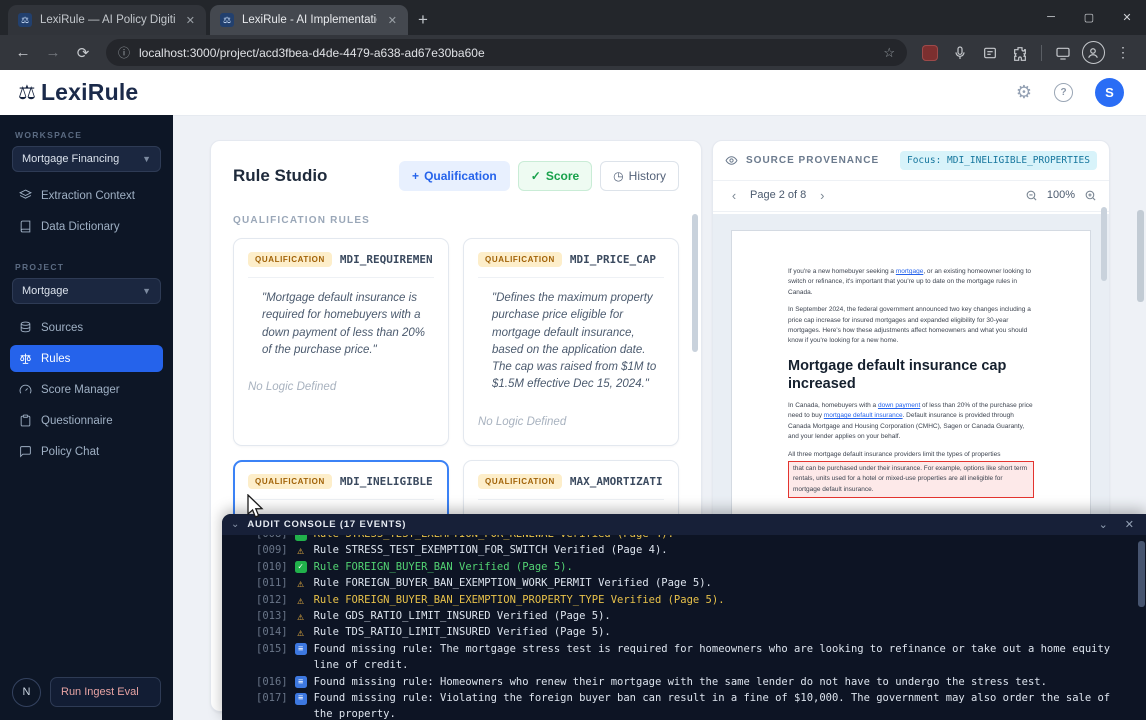 This screenshot has width=1146, height=720. Describe the element at coordinates (280, 175) in the screenshot. I see `page-title: Rule Studio` at that location.